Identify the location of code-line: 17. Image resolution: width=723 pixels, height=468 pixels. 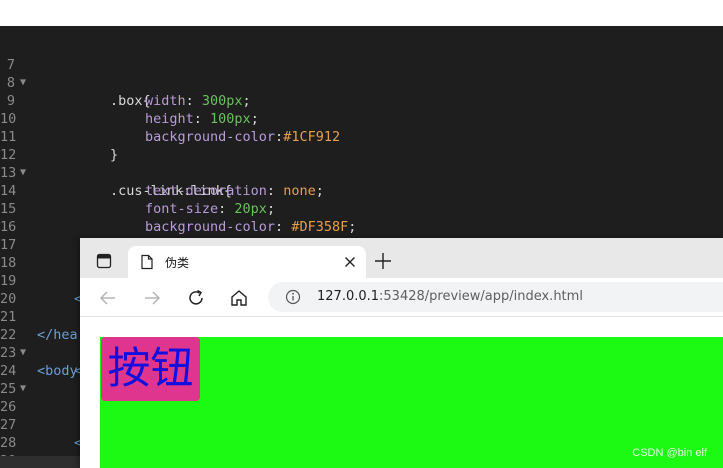
(361, 235).